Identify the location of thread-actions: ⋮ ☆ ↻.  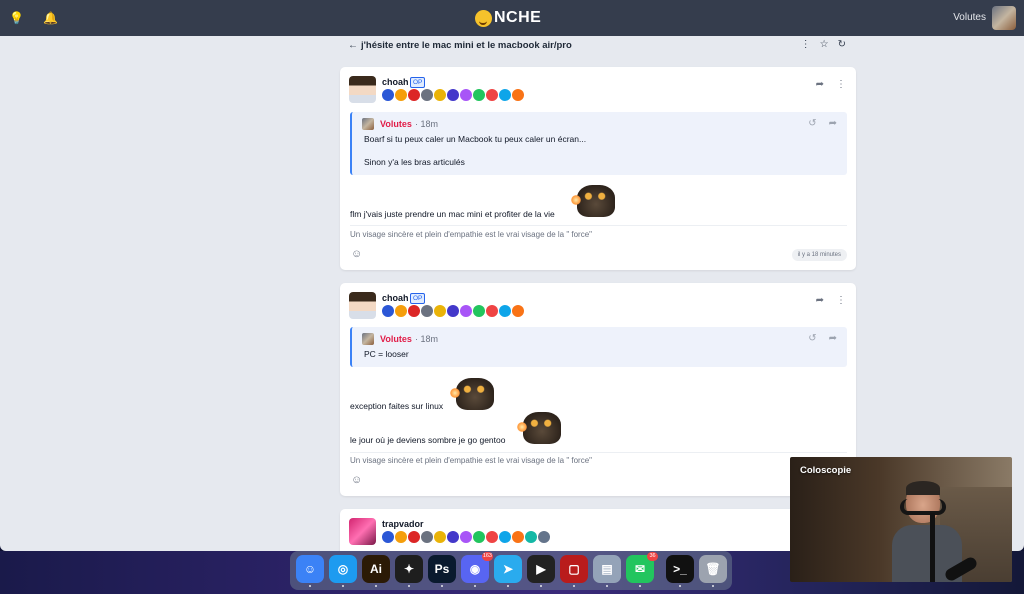
(823, 44).